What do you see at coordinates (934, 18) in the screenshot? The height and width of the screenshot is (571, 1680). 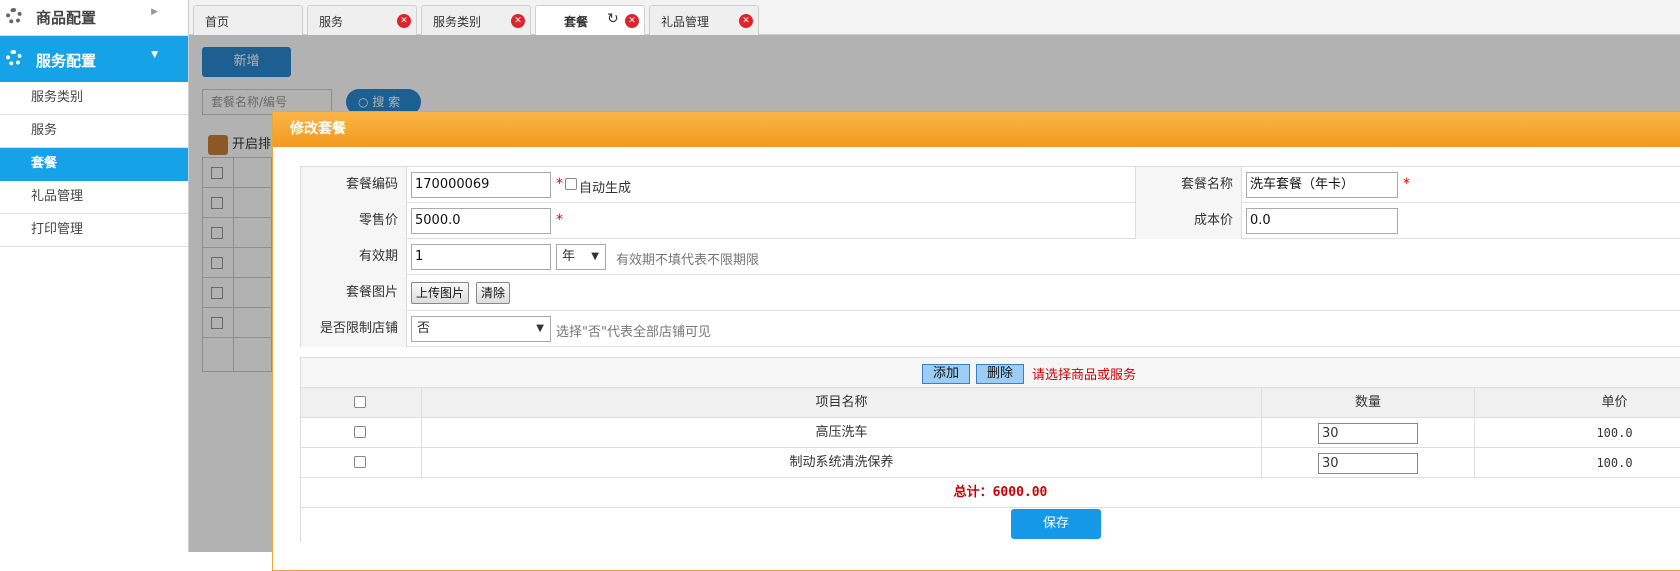 I see `tab-bar: 首页 服务 ✕ 服务类别 ✕ 套餐 ↻ ✕ 礼品管理 ✕` at bounding box center [934, 18].